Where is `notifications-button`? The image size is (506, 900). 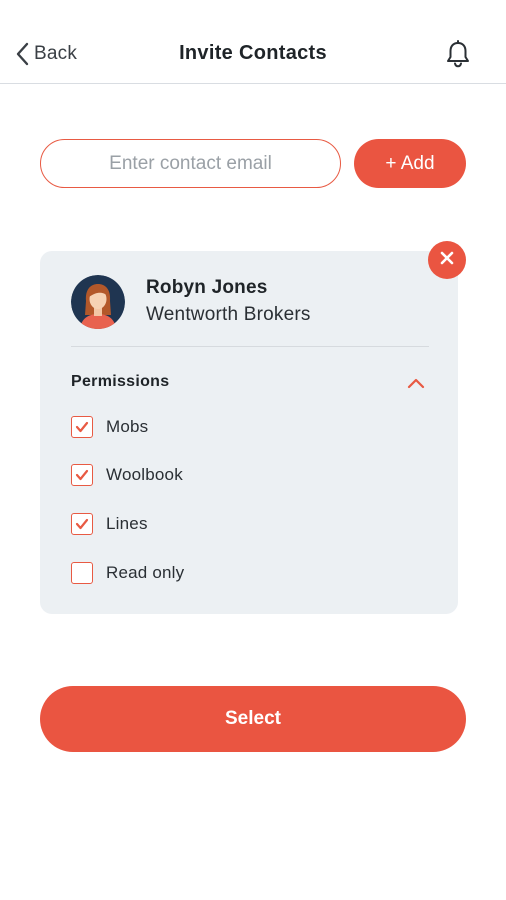
notifications-button is located at coordinates (458, 54).